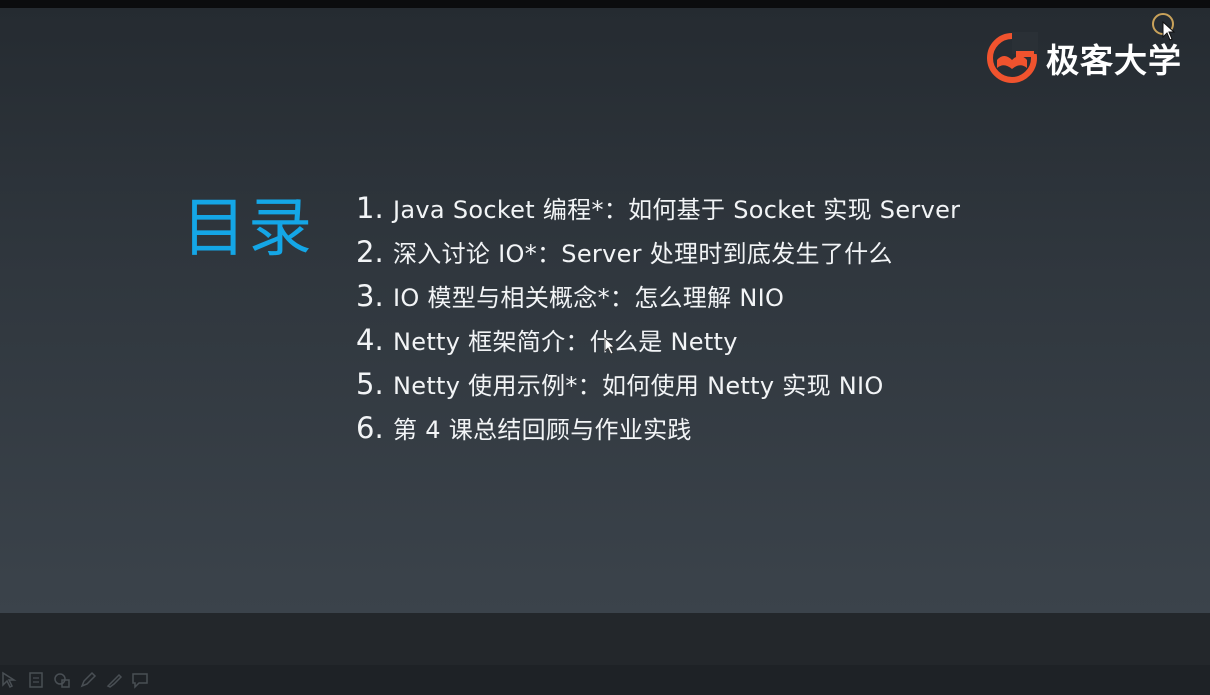 Image resolution: width=1210 pixels, height=695 pixels. I want to click on brand-logo: 极客大学, so click(1084, 58).